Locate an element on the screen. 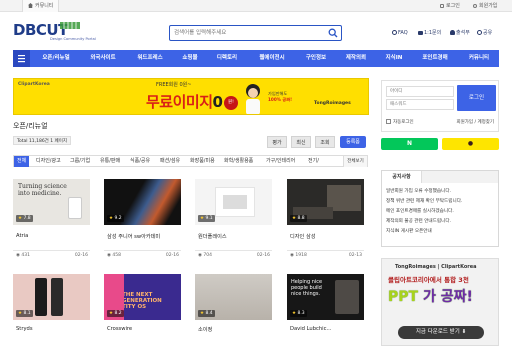 The width and height of the screenshot is (512, 346). eye-icon: ◉ is located at coordinates (109, 255).